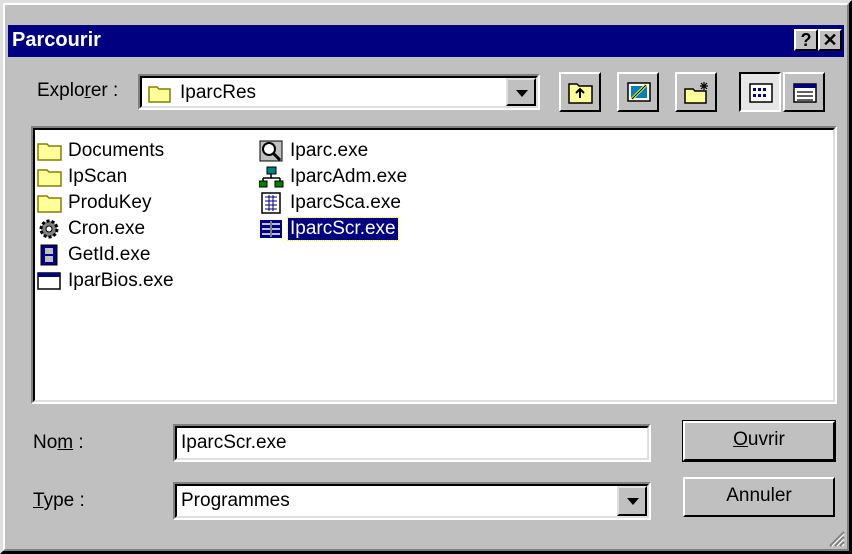 This screenshot has width=852, height=554. Describe the element at coordinates (759, 441) in the screenshot. I see `open-button: Ouvrir` at that location.